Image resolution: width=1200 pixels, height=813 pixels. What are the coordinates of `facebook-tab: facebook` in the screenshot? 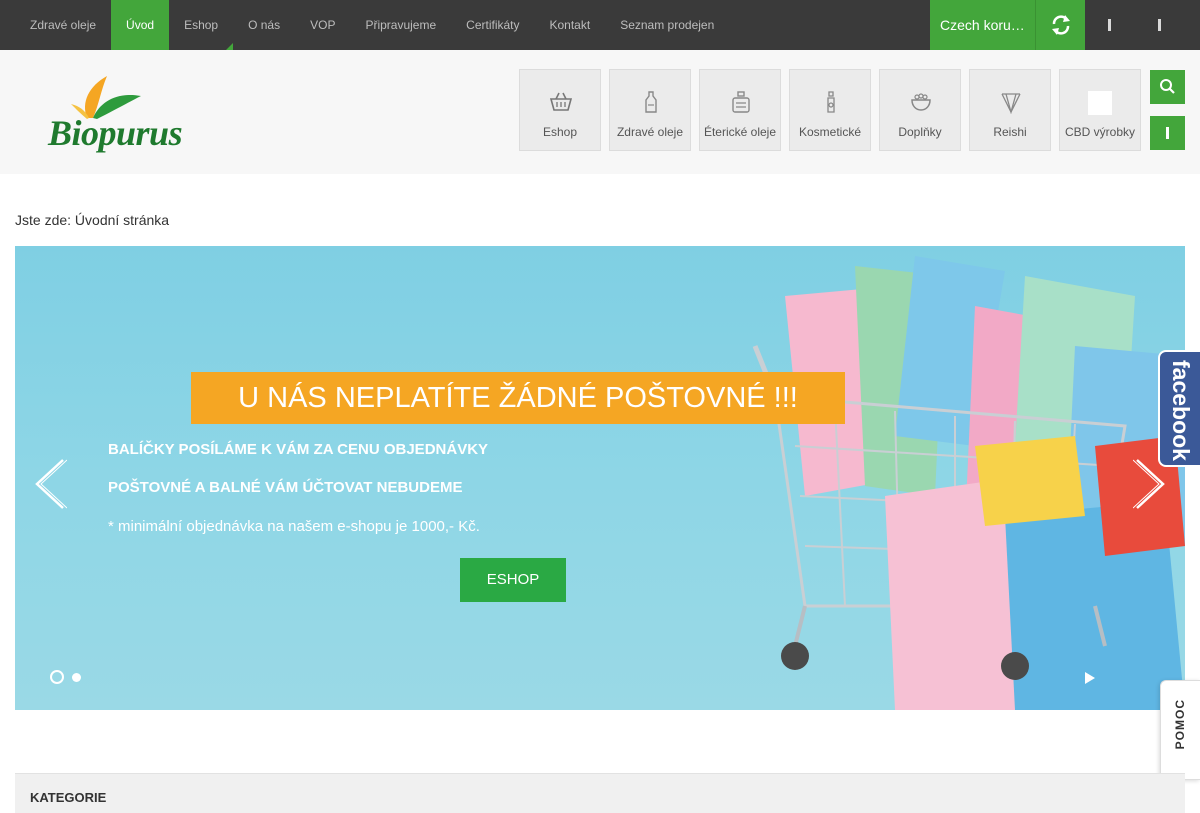 It's located at (1179, 408).